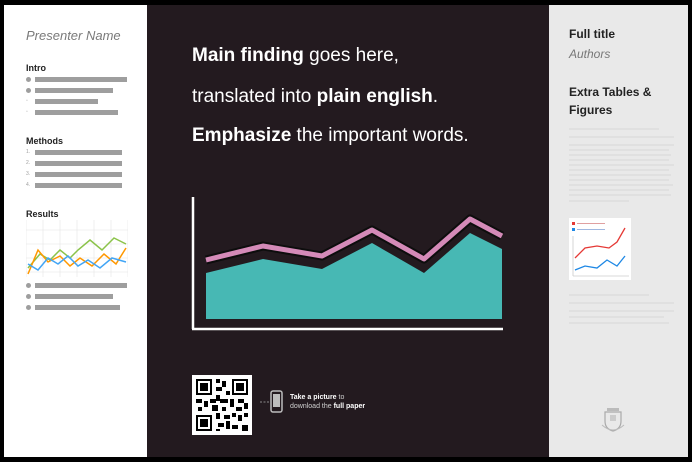  What do you see at coordinates (74, 185) in the screenshot?
I see `methods-item: 4.` at bounding box center [74, 185].